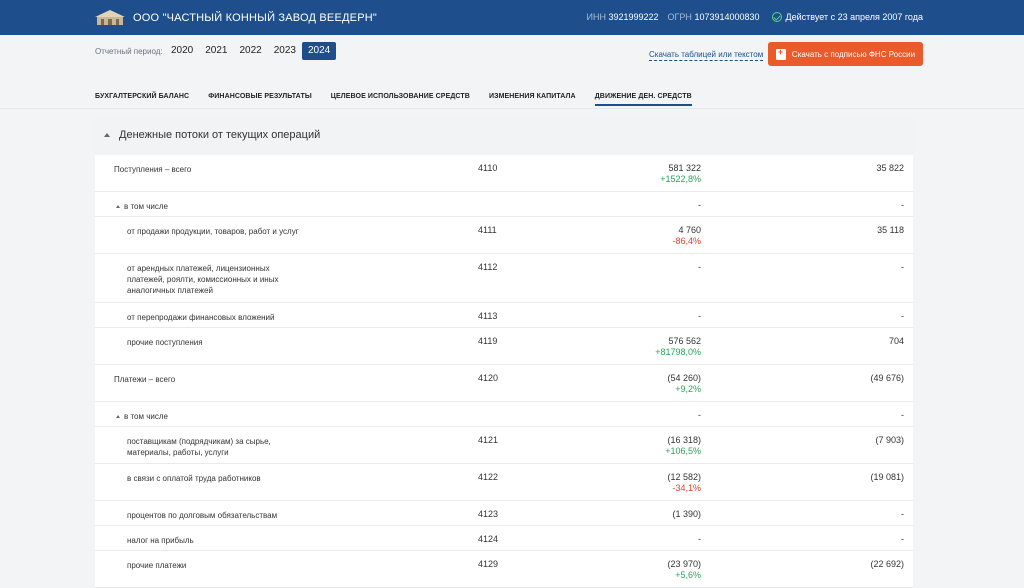 This screenshot has width=1024, height=588. Describe the element at coordinates (854, 17) in the screenshot. I see `status-text: Действует с 23 апреля 2007 года` at that location.